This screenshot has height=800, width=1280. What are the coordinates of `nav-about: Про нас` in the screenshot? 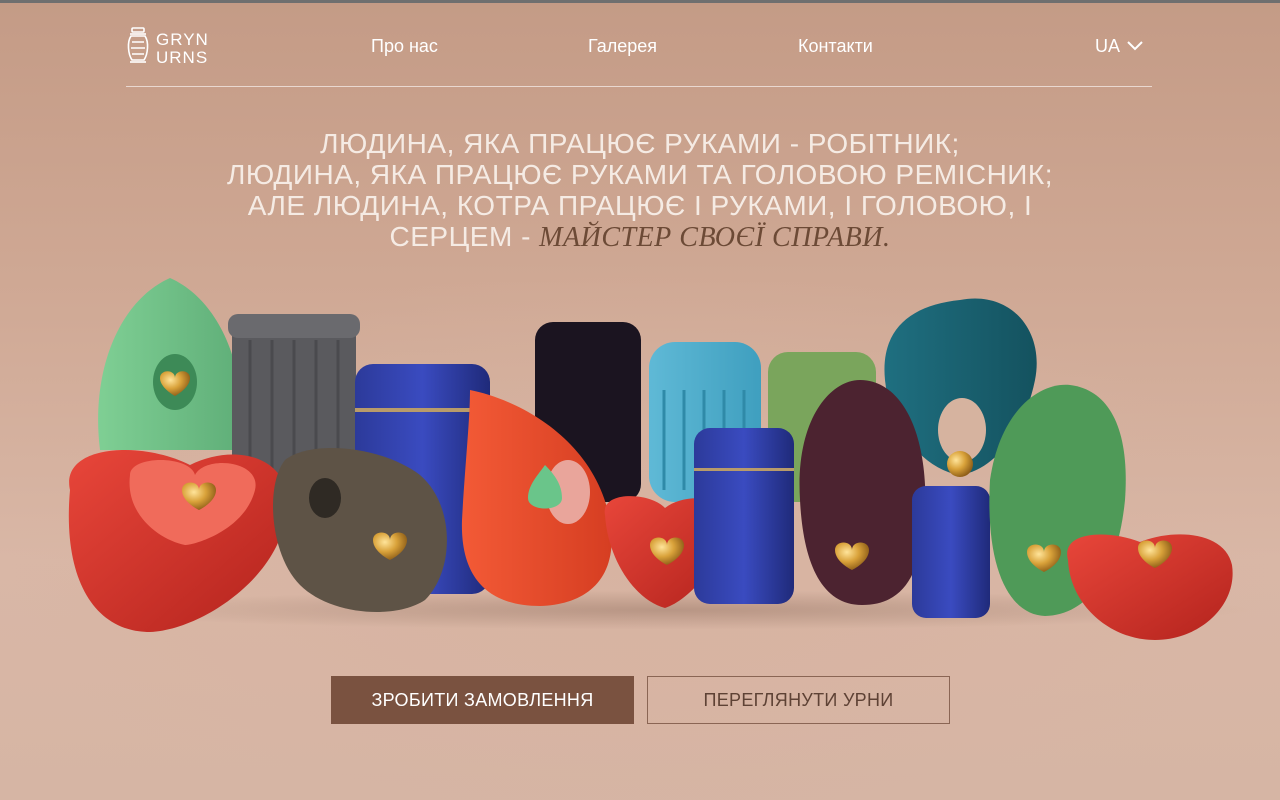 It's located at (404, 46).